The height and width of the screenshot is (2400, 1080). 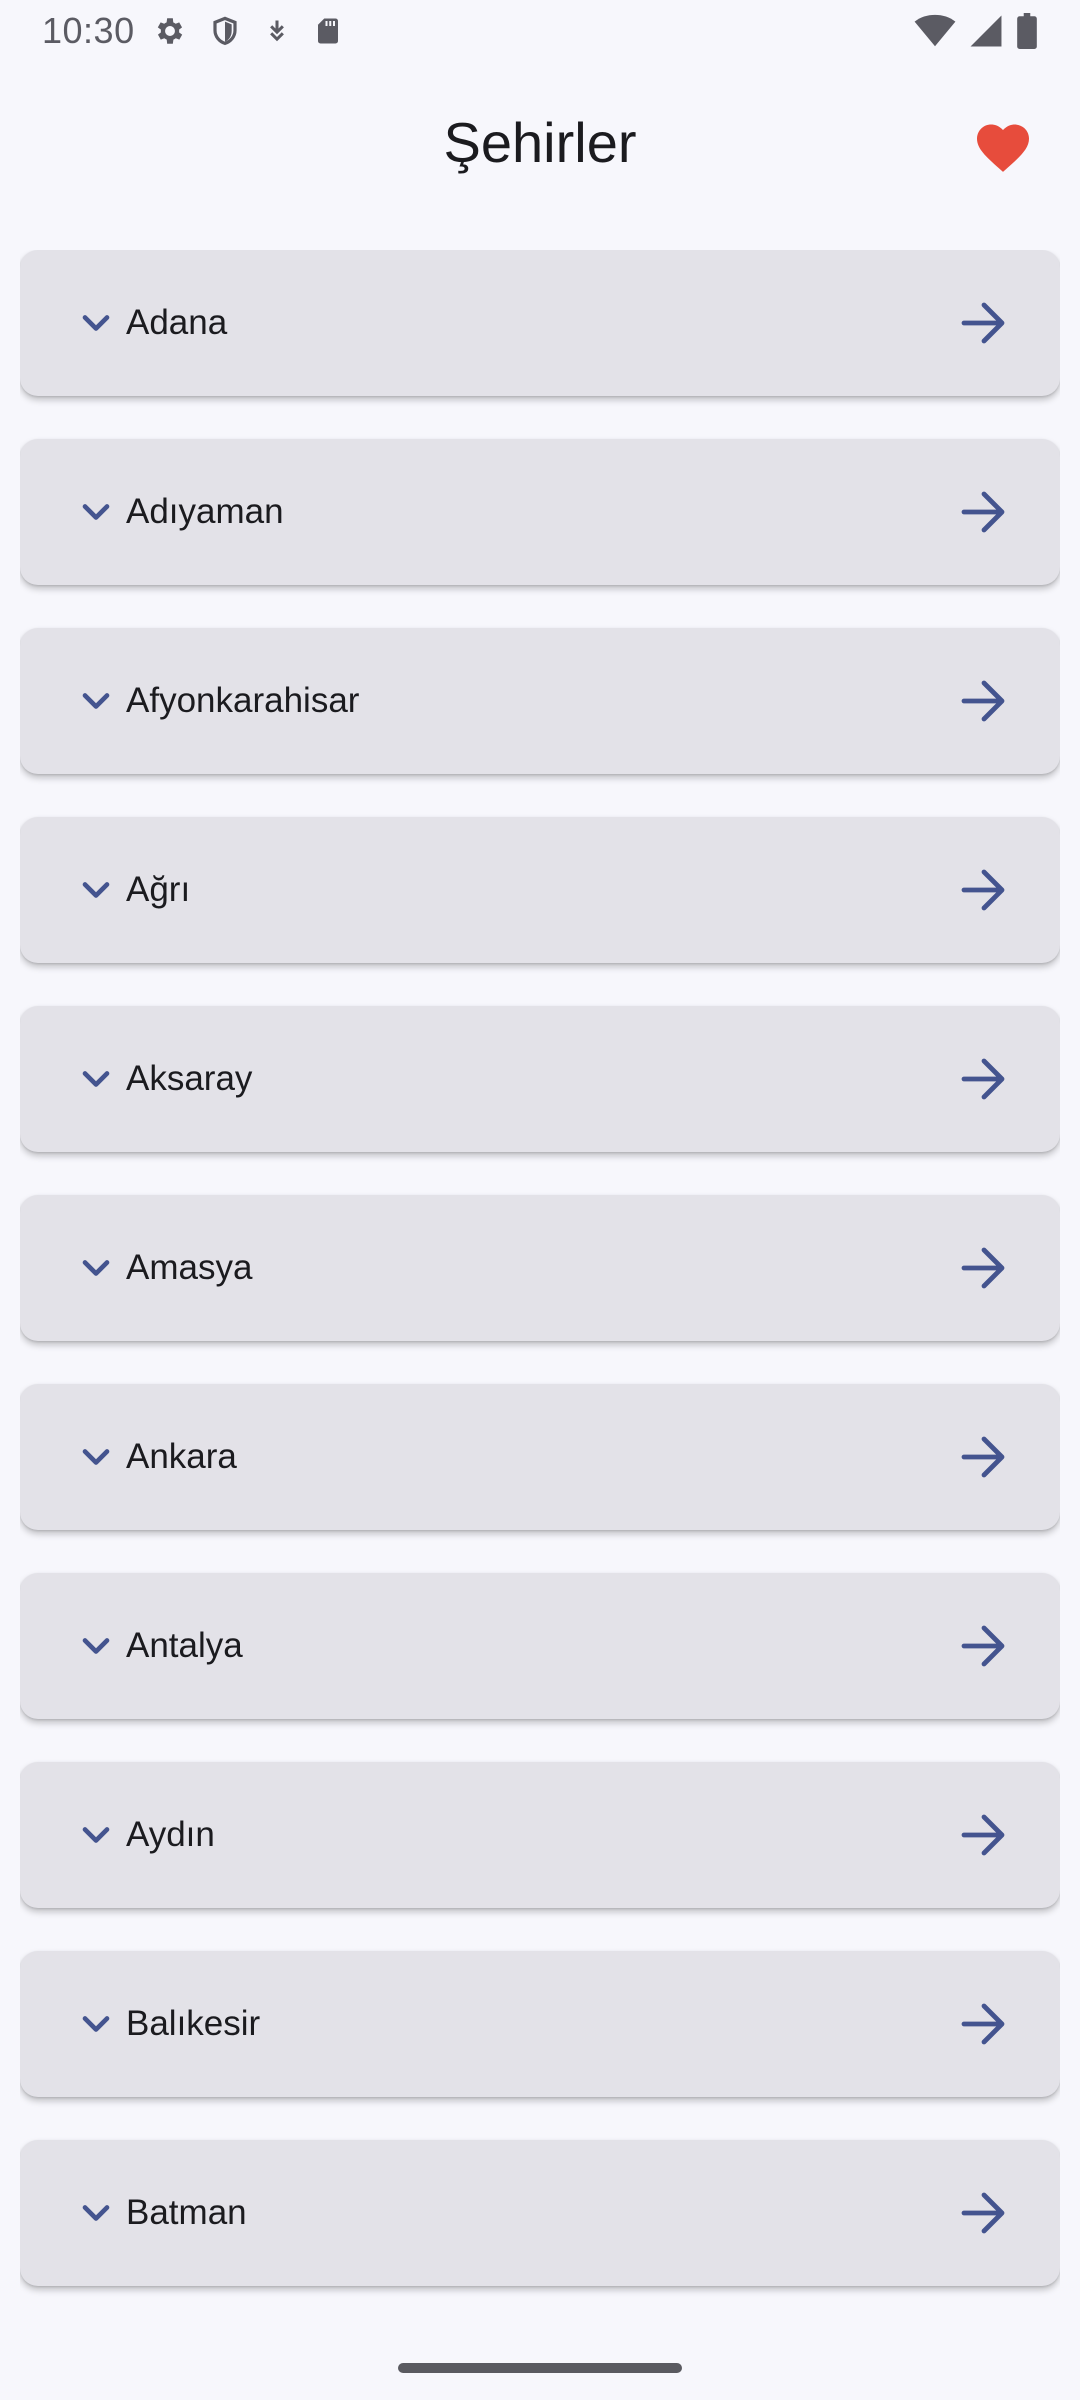 I want to click on heart-icon, so click(x=1003, y=149).